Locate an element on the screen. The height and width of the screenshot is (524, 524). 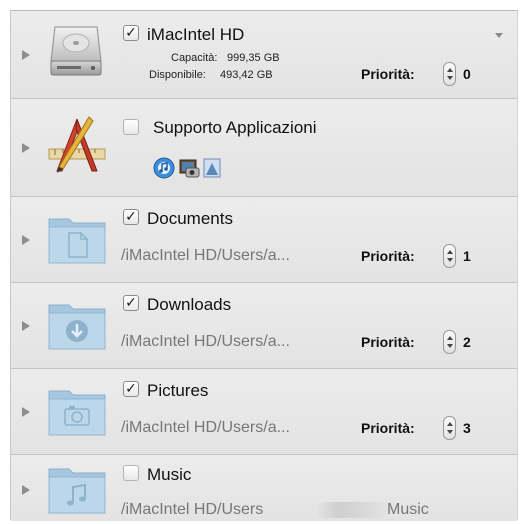
preview-icon is located at coordinates (212, 168).